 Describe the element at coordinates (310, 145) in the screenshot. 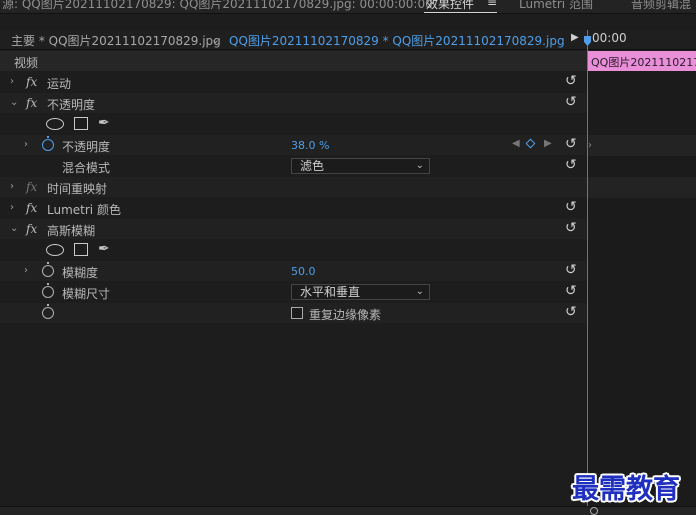

I see `opacity-value: 38.0 %` at that location.